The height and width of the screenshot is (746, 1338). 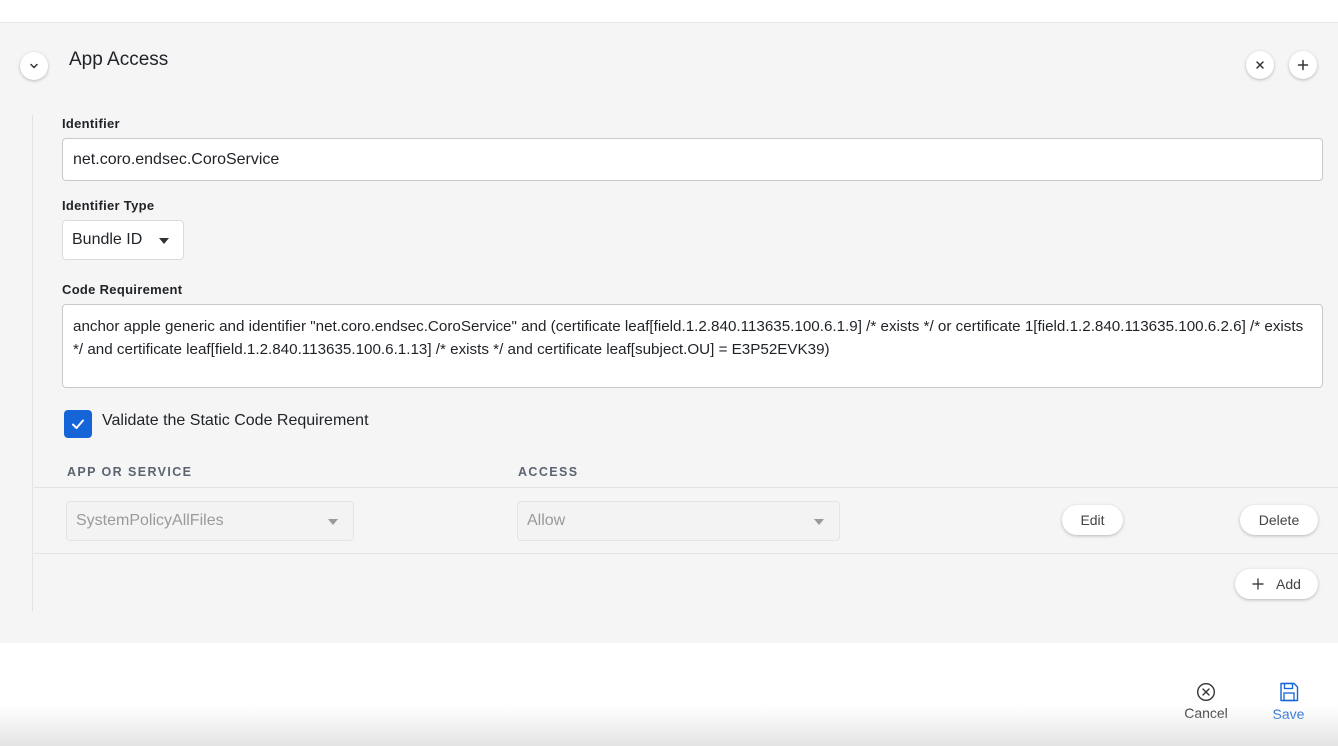 I want to click on collapse-section-button, so click(x=34, y=66).